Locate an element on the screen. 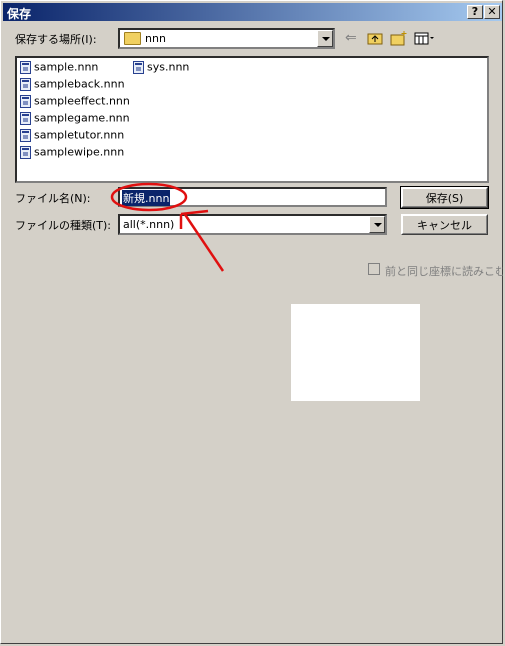 The image size is (505, 646). annotation-circle is located at coordinates (149, 197).